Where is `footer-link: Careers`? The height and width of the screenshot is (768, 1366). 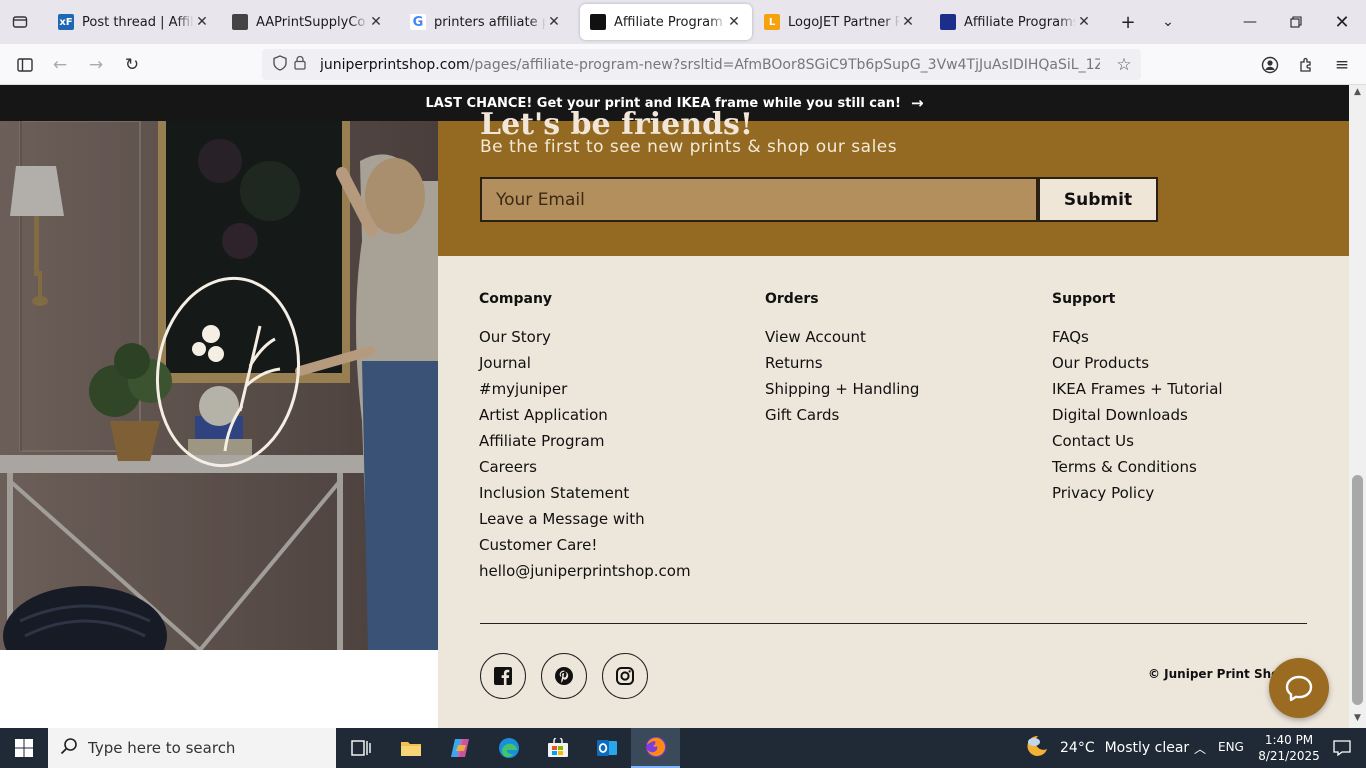 footer-link: Careers is located at coordinates (585, 467).